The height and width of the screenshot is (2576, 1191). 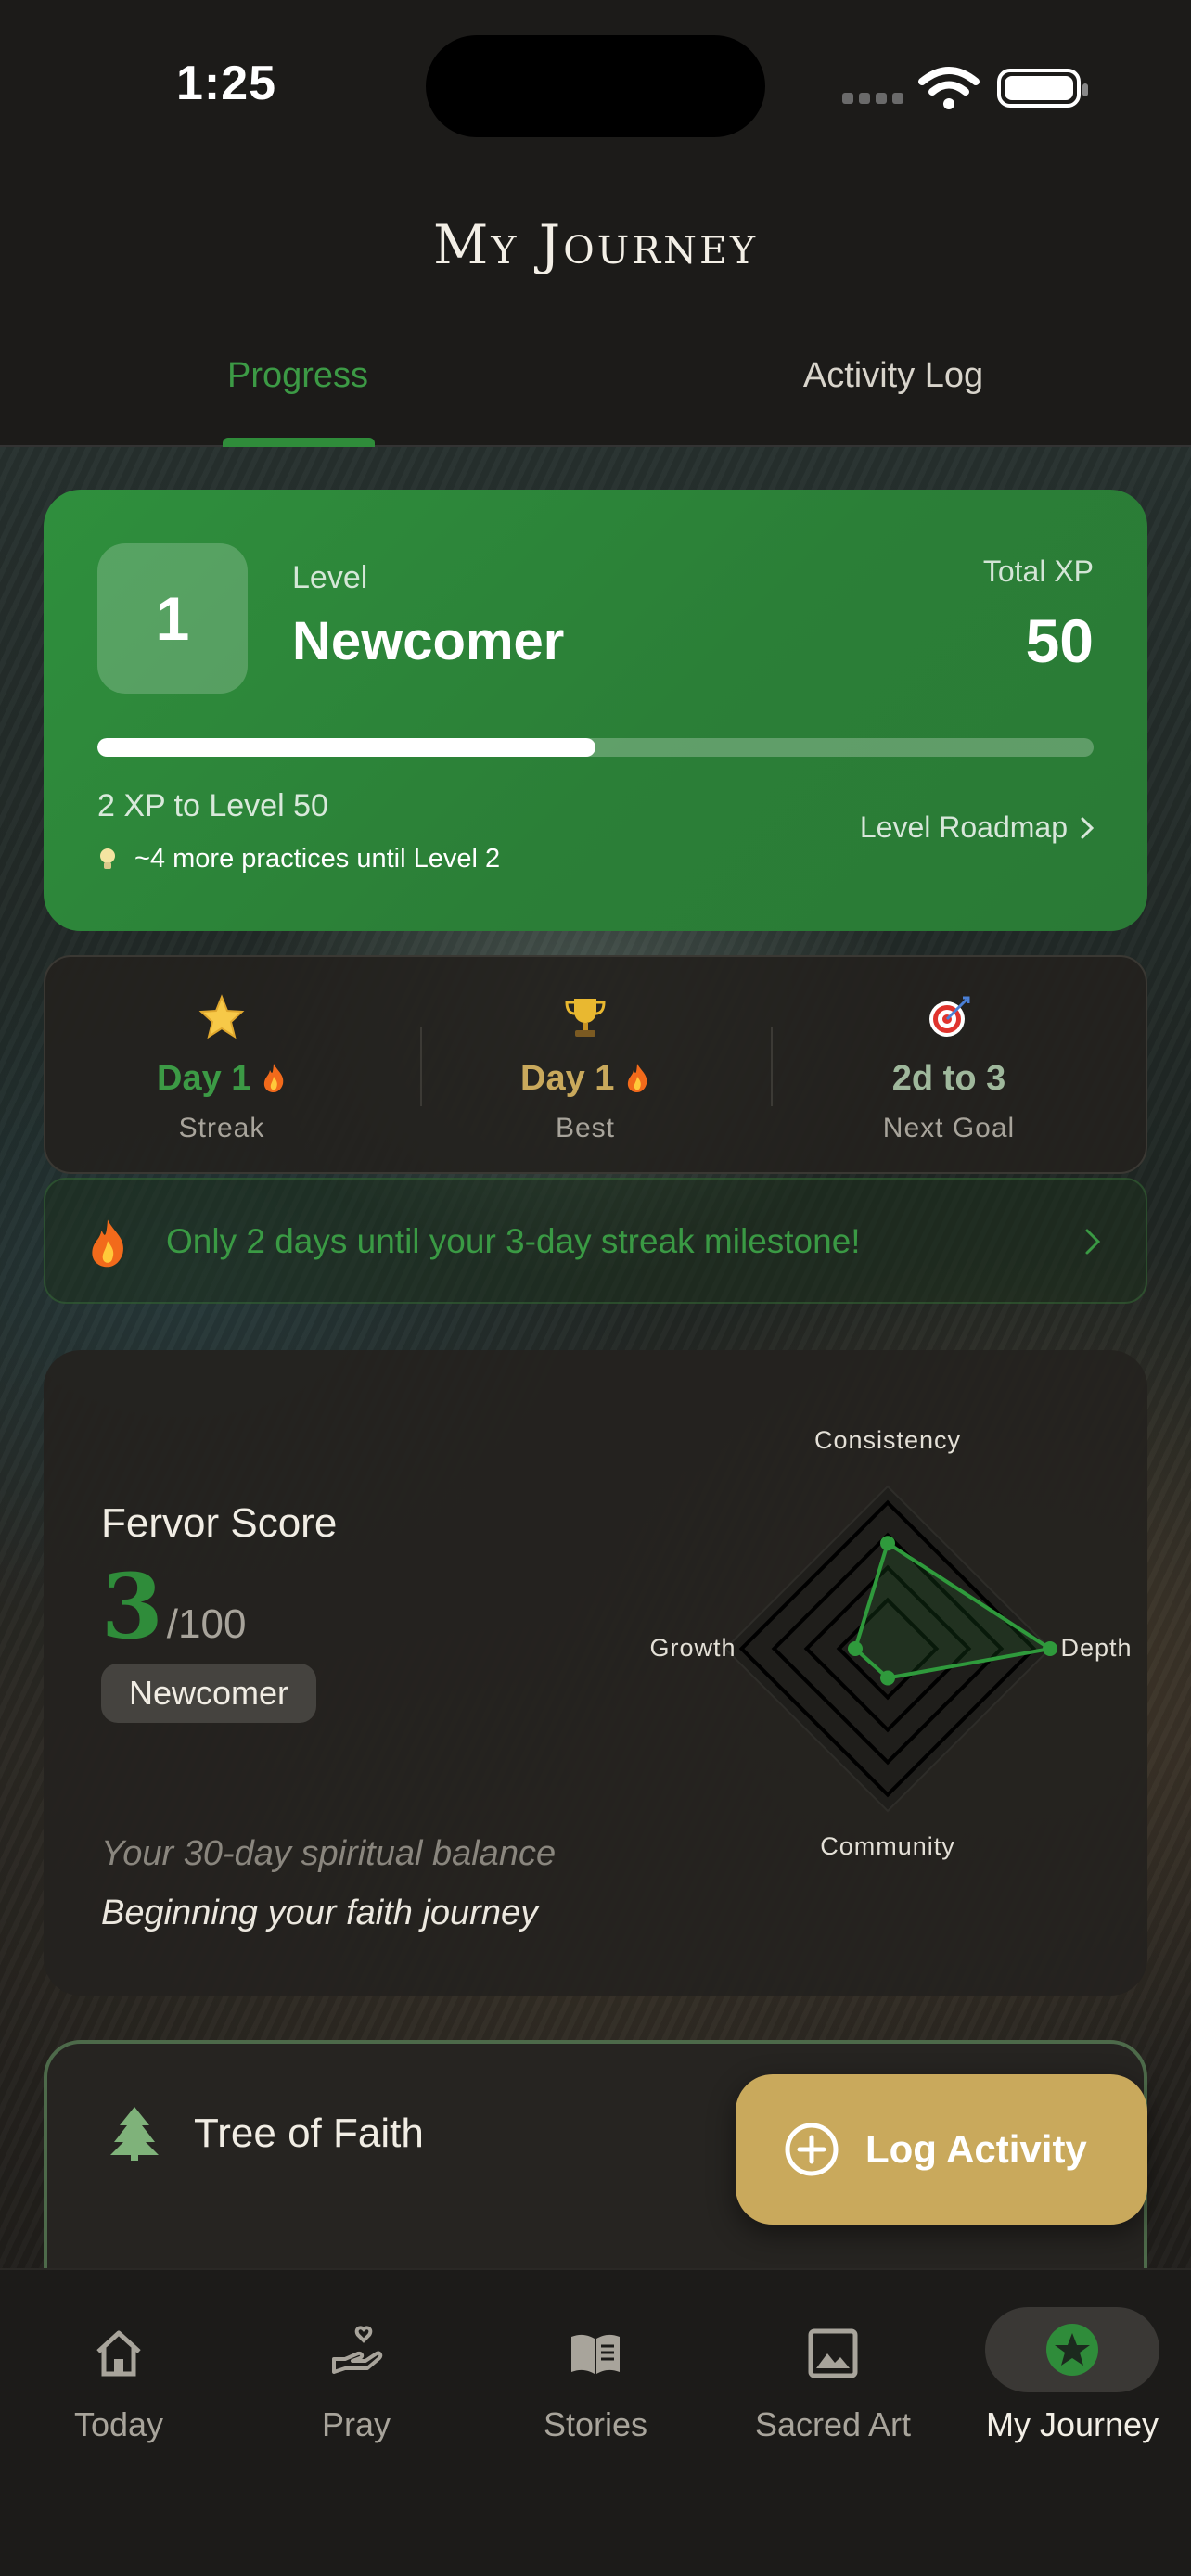 I want to click on nav-stories-label: Stories, so click(x=595, y=2424).